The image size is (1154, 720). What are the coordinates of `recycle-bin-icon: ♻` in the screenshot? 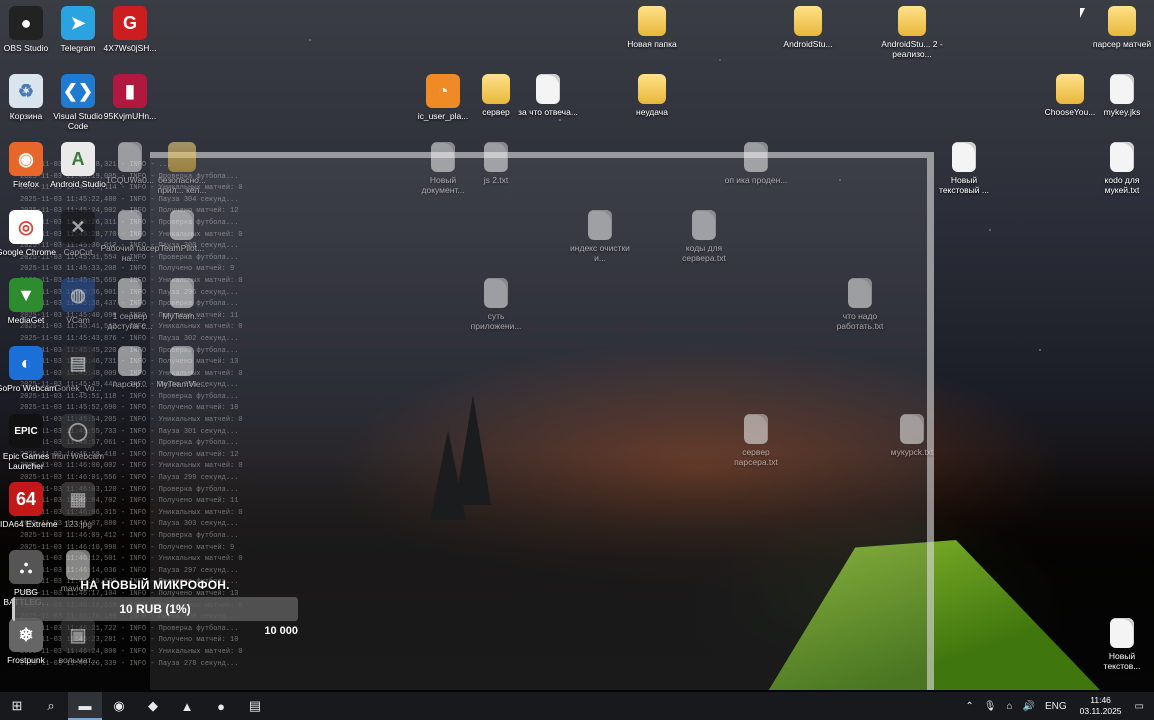 It's located at (26, 91).